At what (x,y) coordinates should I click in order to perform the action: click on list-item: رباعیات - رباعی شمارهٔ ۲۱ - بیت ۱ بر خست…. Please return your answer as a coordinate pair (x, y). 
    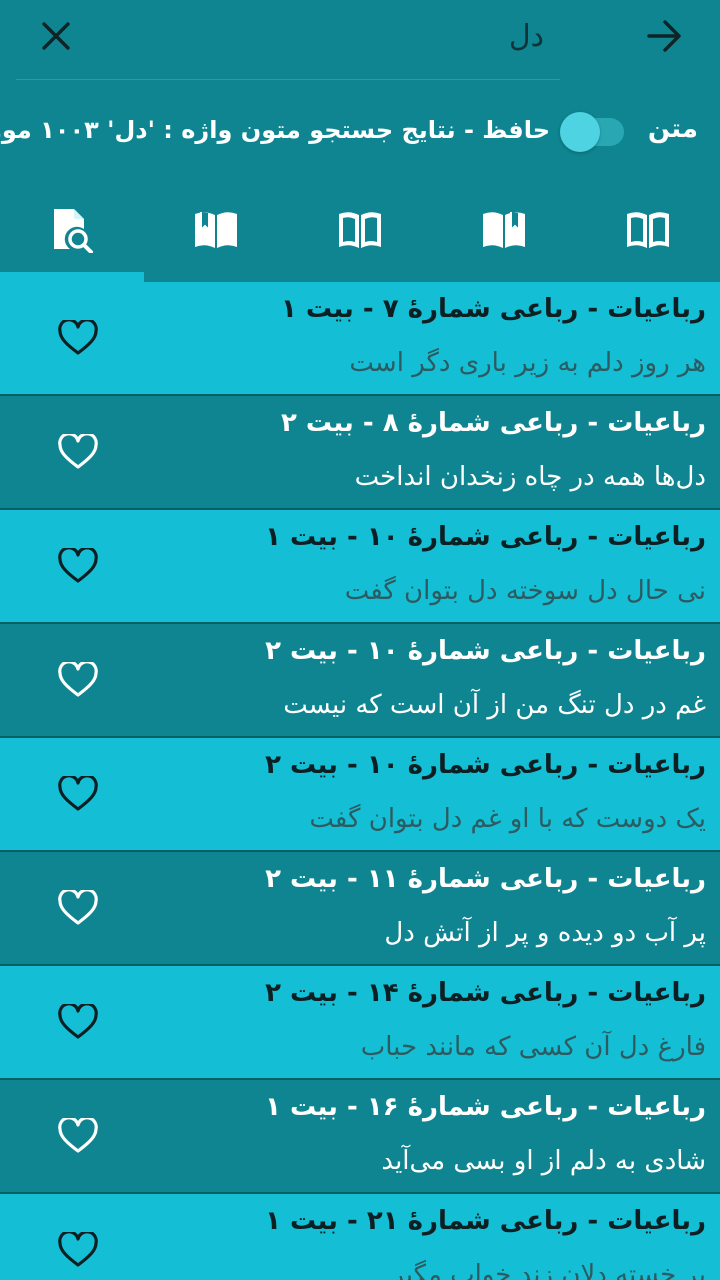
    Looking at the image, I should click on (360, 1237).